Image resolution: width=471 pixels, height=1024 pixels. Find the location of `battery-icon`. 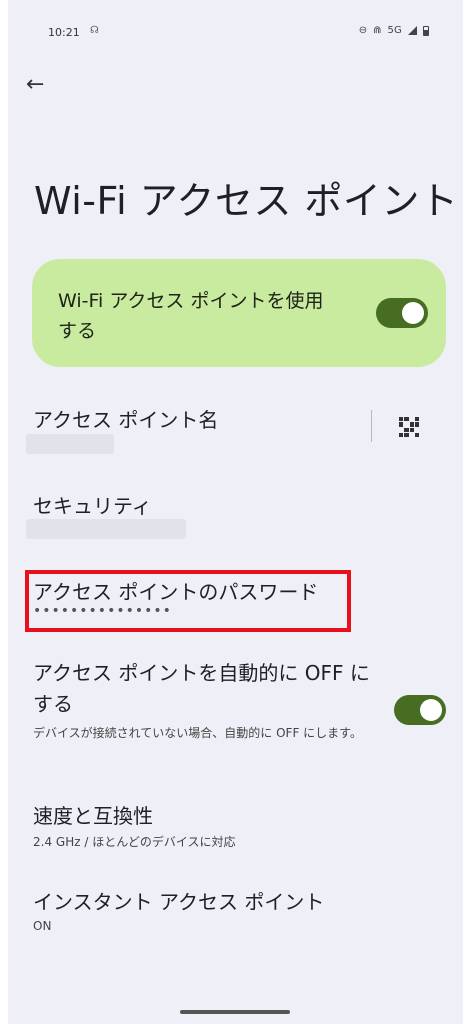

battery-icon is located at coordinates (426, 30).